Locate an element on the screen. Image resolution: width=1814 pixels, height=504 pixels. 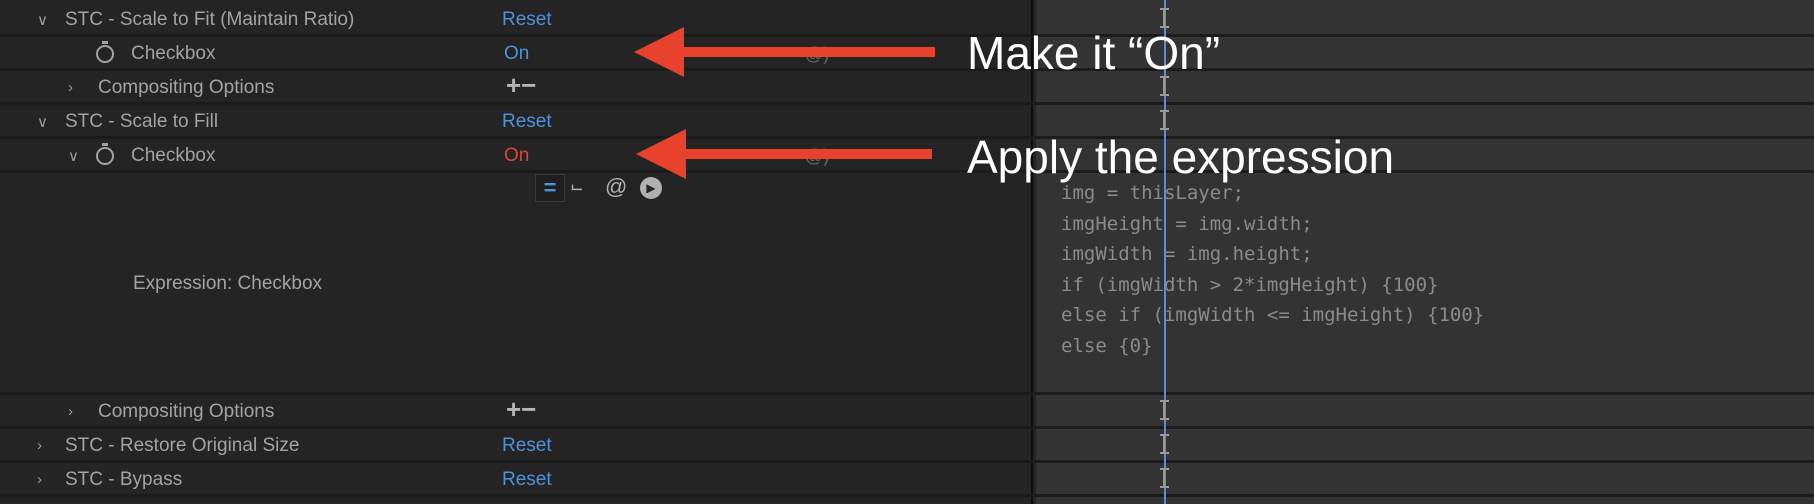
checkbox-value: On is located at coordinates (516, 54).